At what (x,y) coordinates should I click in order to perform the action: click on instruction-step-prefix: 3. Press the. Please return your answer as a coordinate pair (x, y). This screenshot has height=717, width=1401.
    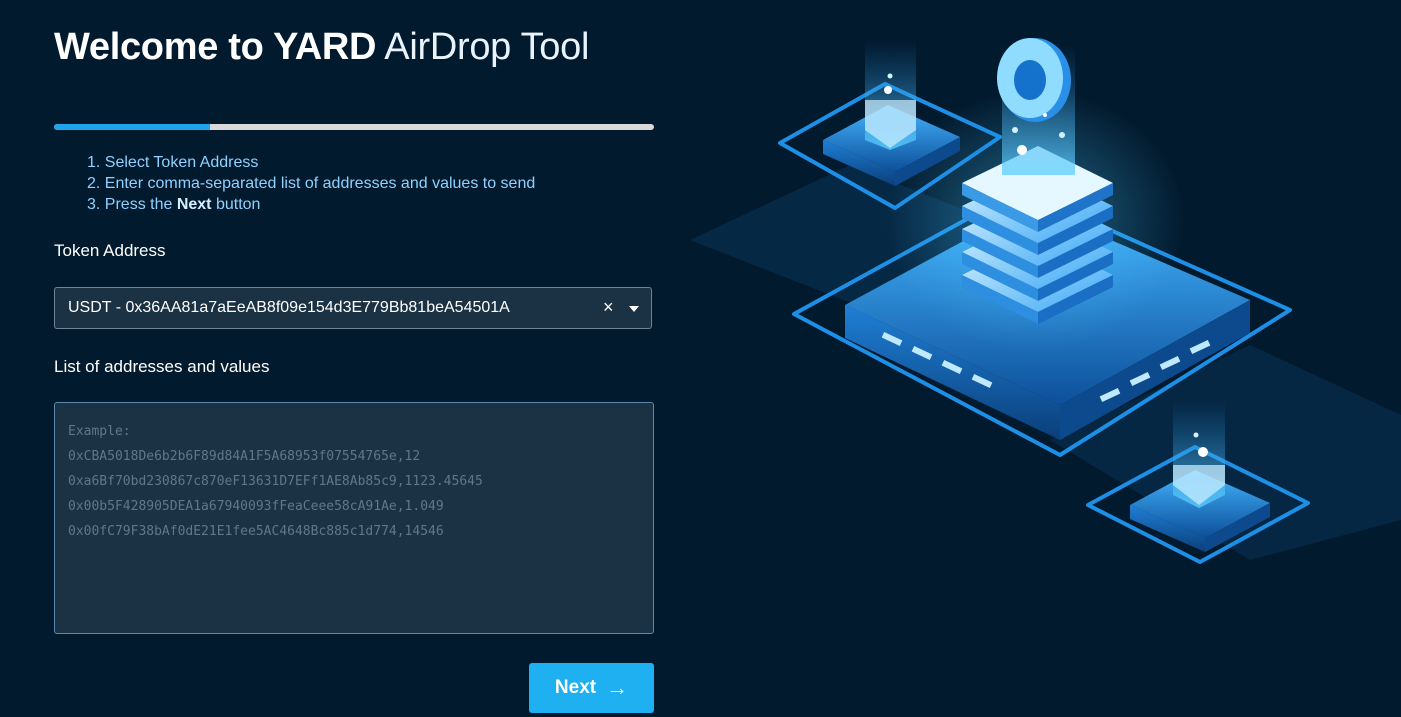
    Looking at the image, I should click on (130, 204).